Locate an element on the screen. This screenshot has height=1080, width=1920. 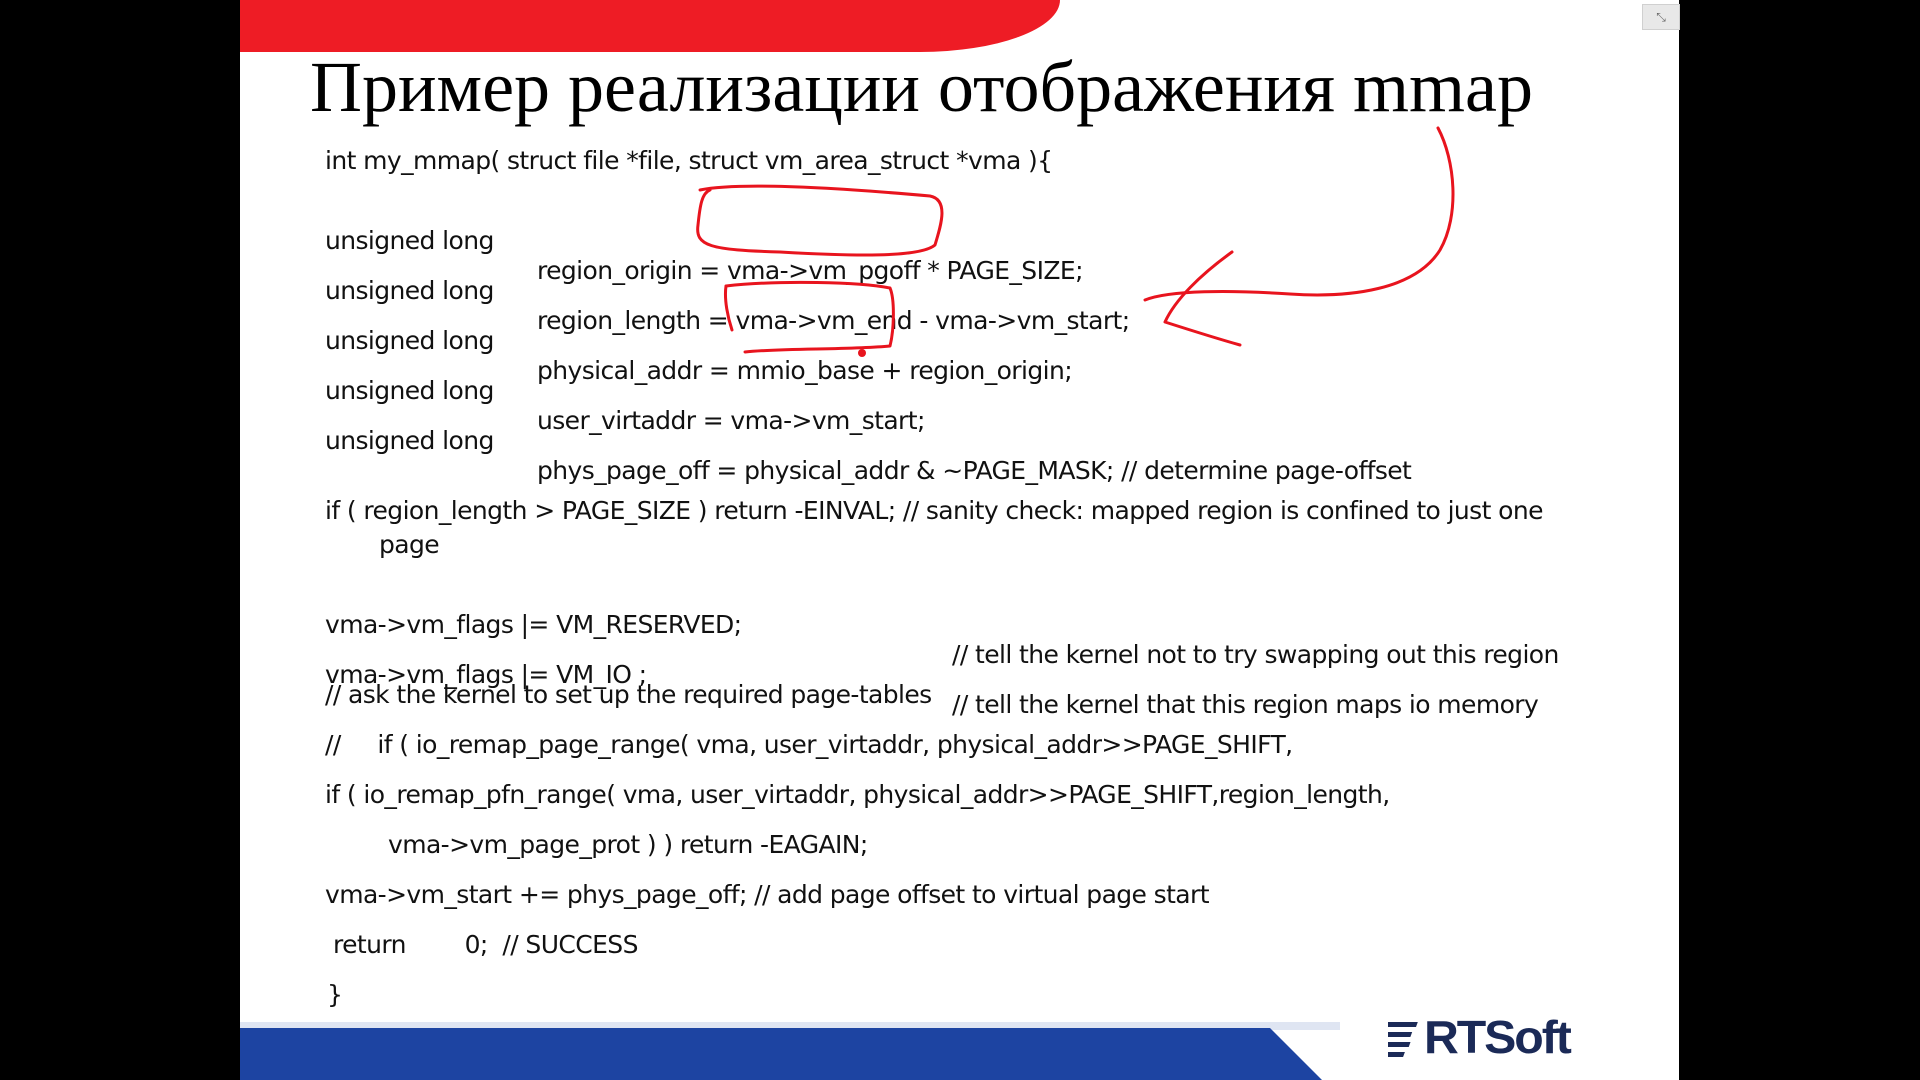
code-type: unsigned long is located at coordinates (409, 440).